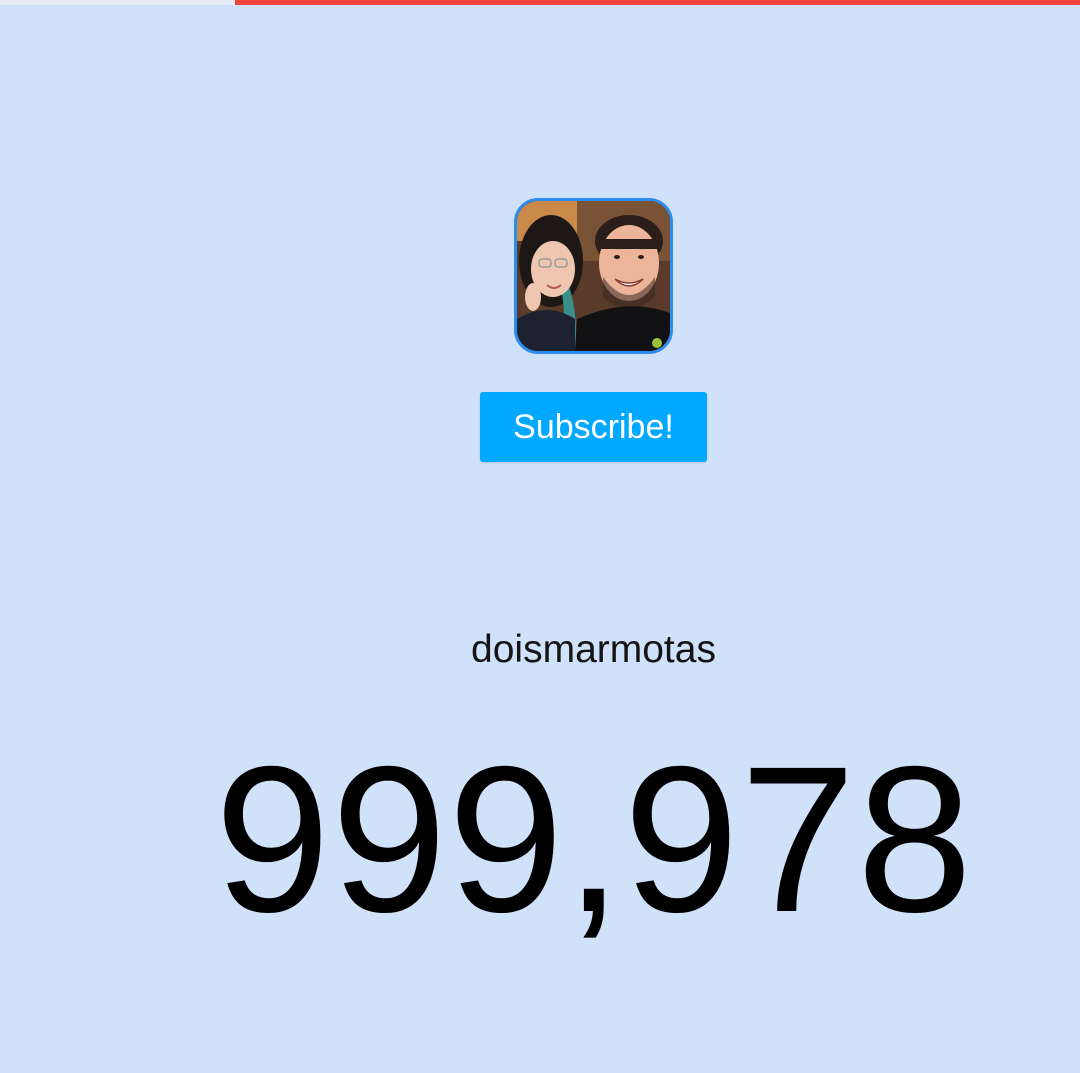 The image size is (1080, 1073). I want to click on subscribe-button: Subscribe!, so click(593, 427).